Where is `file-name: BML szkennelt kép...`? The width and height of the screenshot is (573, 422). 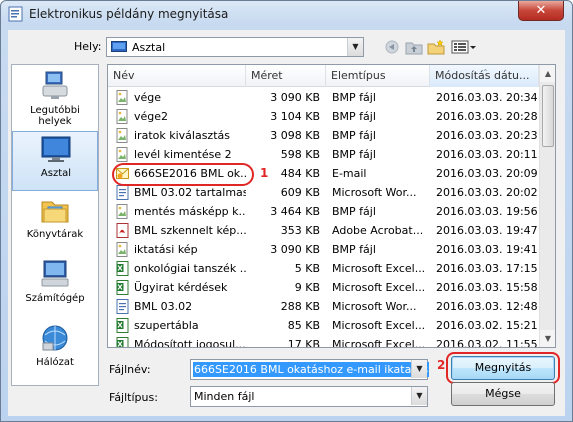
file-name: BML szkennelt kép... is located at coordinates (190, 230).